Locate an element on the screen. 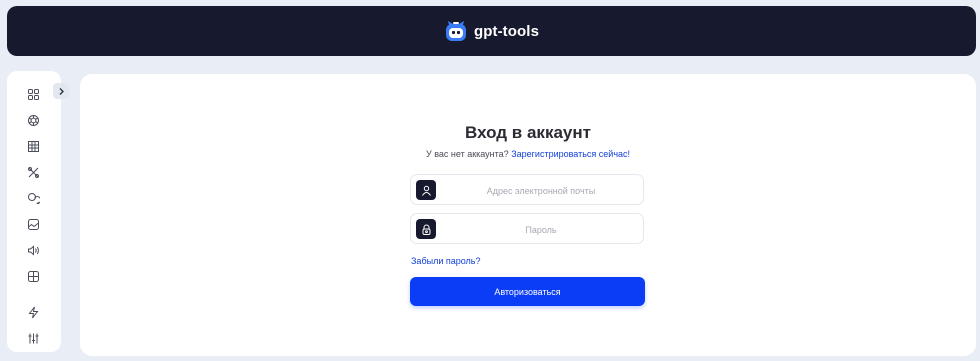 Image resolution: width=980 pixels, height=361 pixels. email-input is located at coordinates (541, 190).